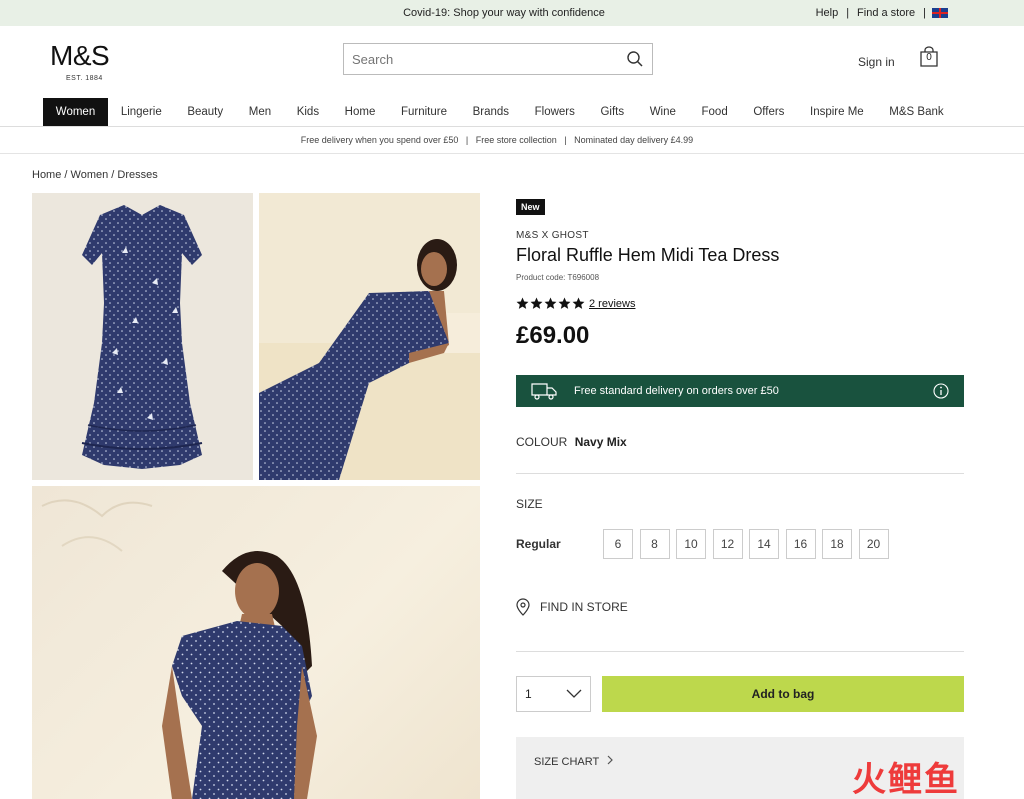 This screenshot has height=799, width=1024. I want to click on colour-selector: COLOUR Navy Mix, so click(571, 442).